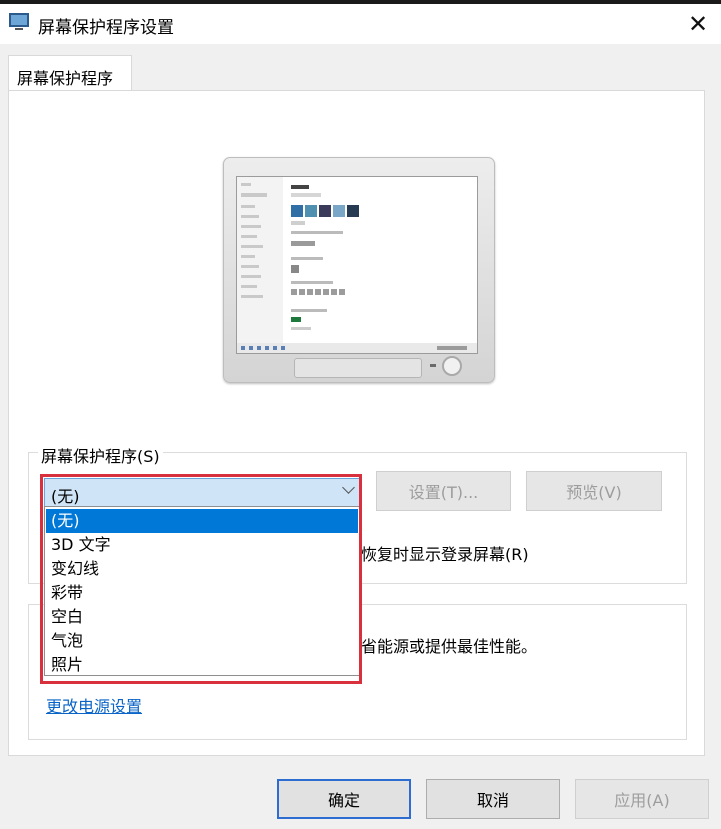  I want to click on screensaver-group-label: 屏幕保护程序(S), so click(100, 455).